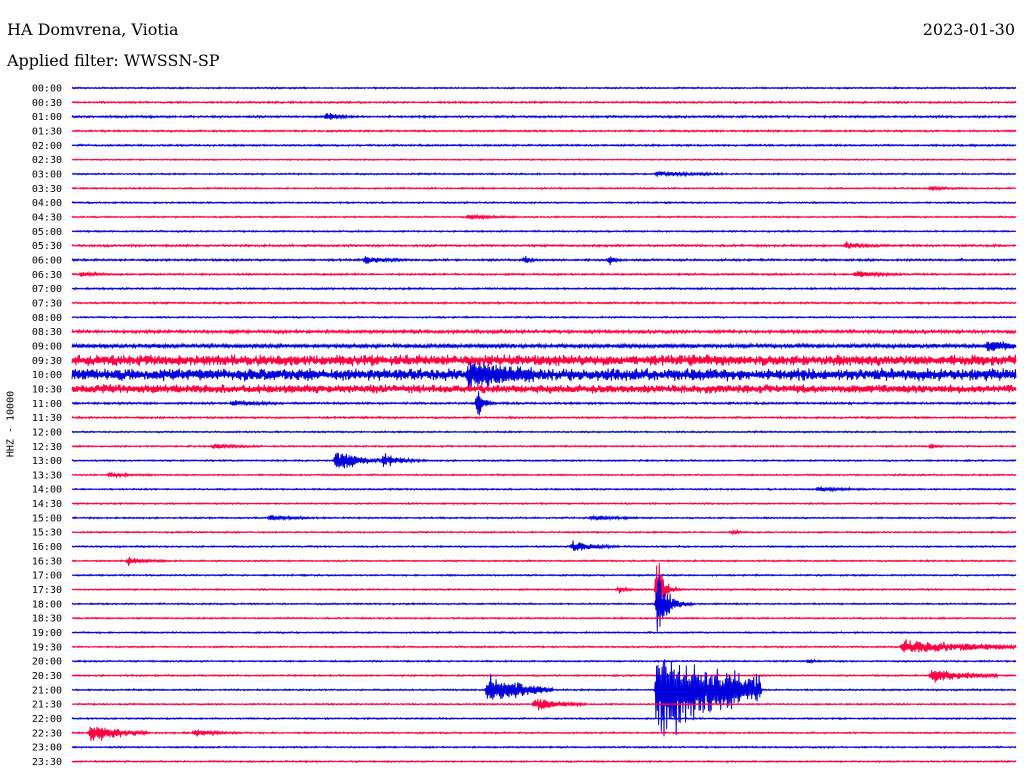  What do you see at coordinates (47, 475) in the screenshot?
I see `row-time-label: 13:30` at bounding box center [47, 475].